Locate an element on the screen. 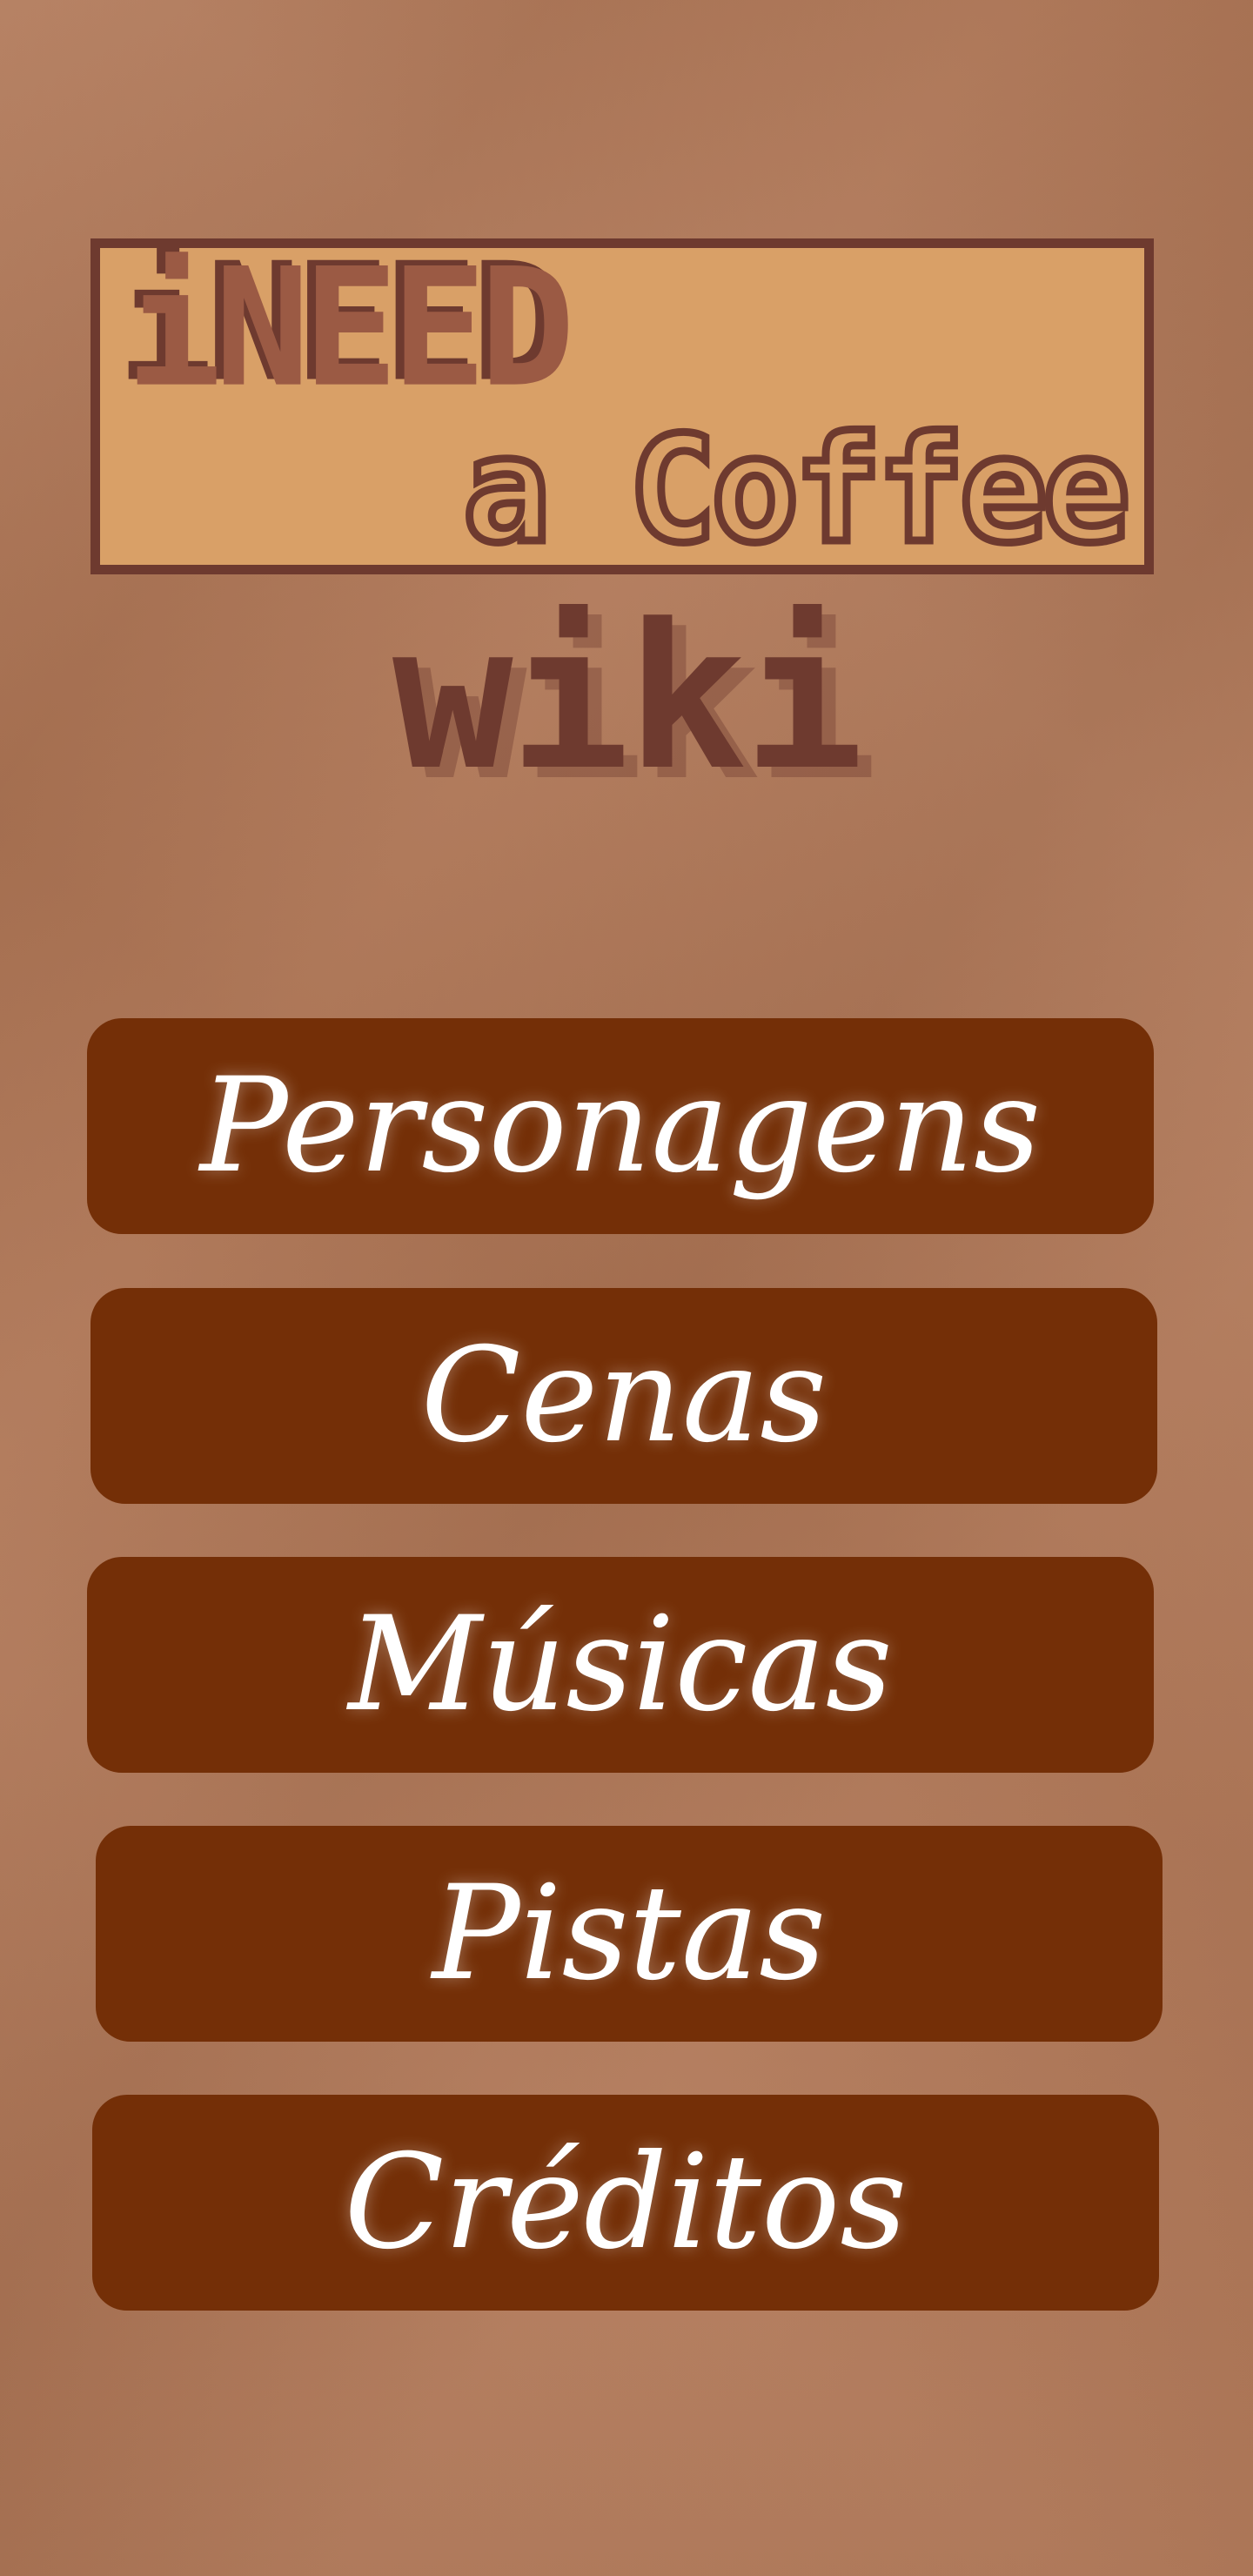  creditos-button-label: Créditos is located at coordinates (626, 2202).